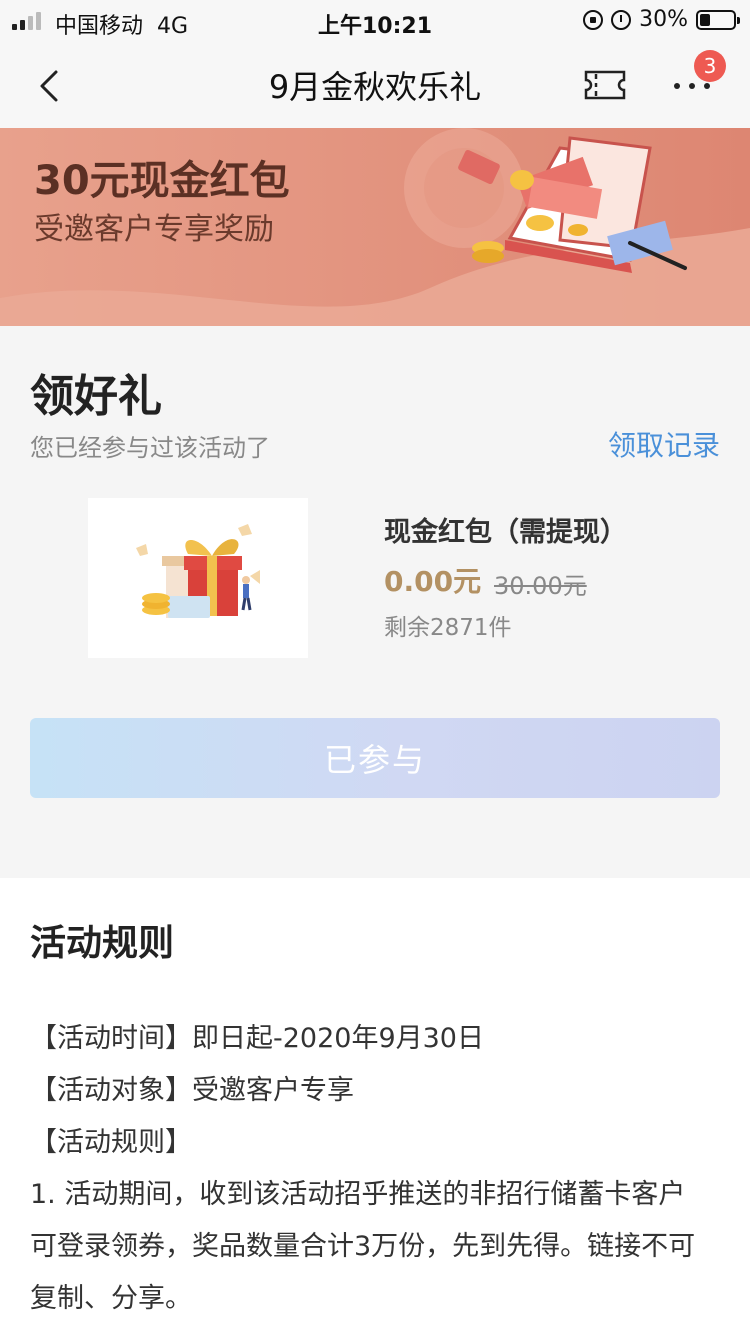 The image size is (750, 1334). I want to click on claim-record-link: 领取记录, so click(664, 444).